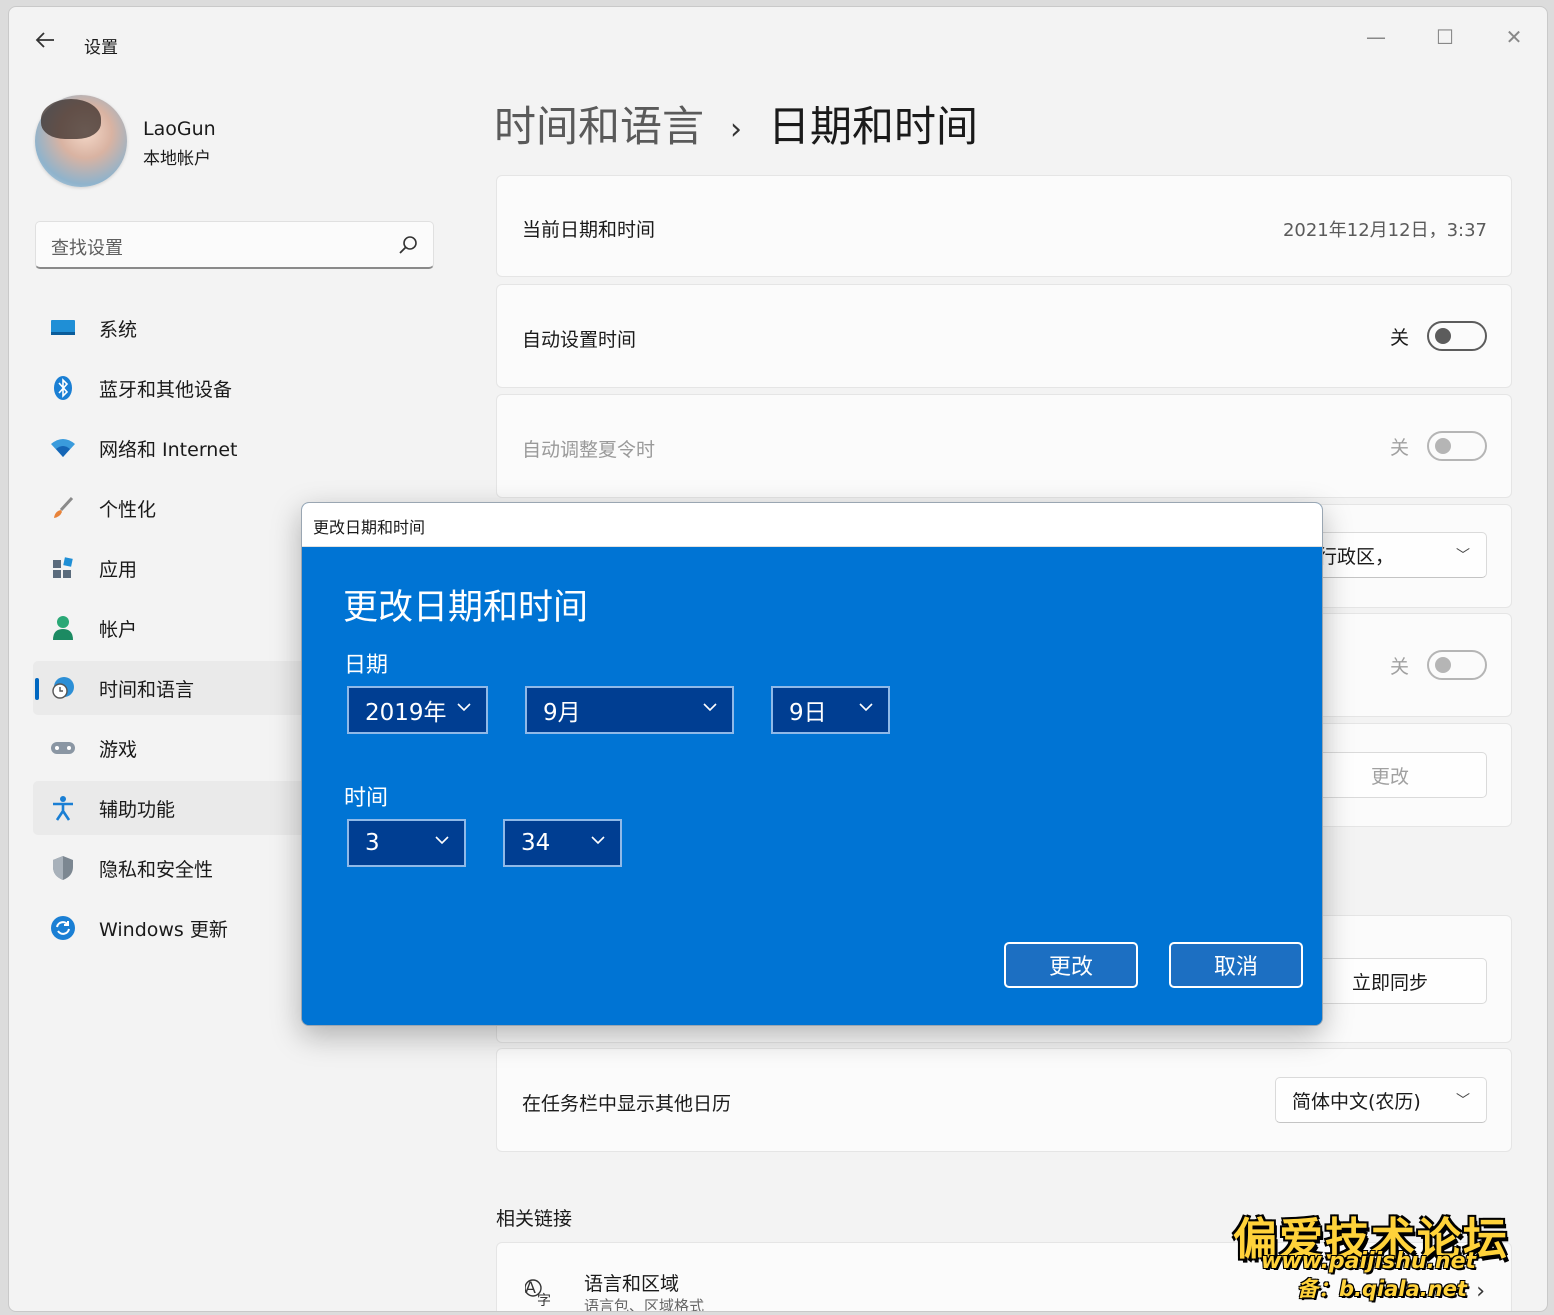  Describe the element at coordinates (118, 749) in the screenshot. I see `sidebar-item-label: 游戏` at that location.